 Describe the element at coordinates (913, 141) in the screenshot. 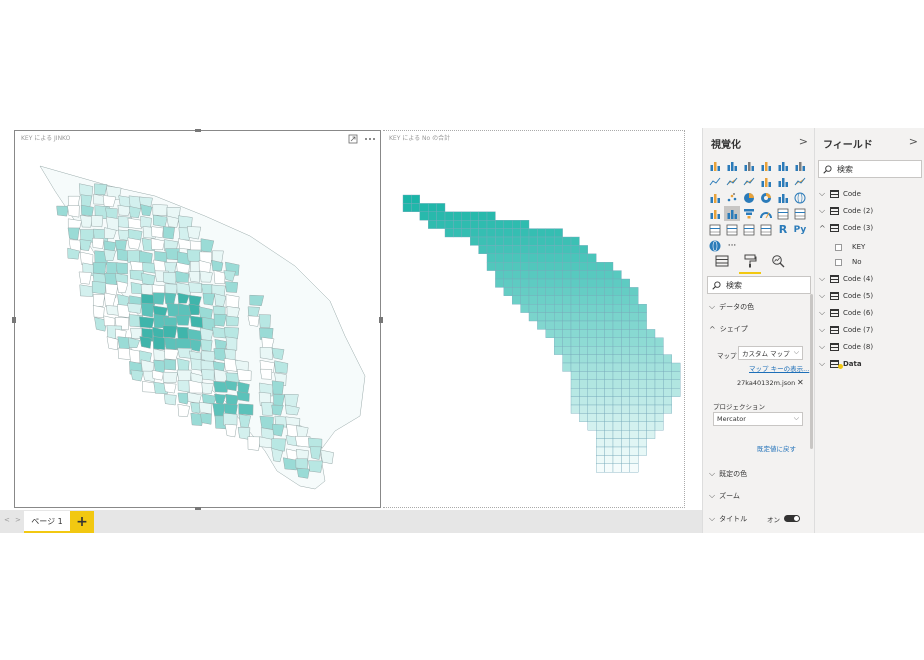

I see `collapse-fields-icon: >` at that location.